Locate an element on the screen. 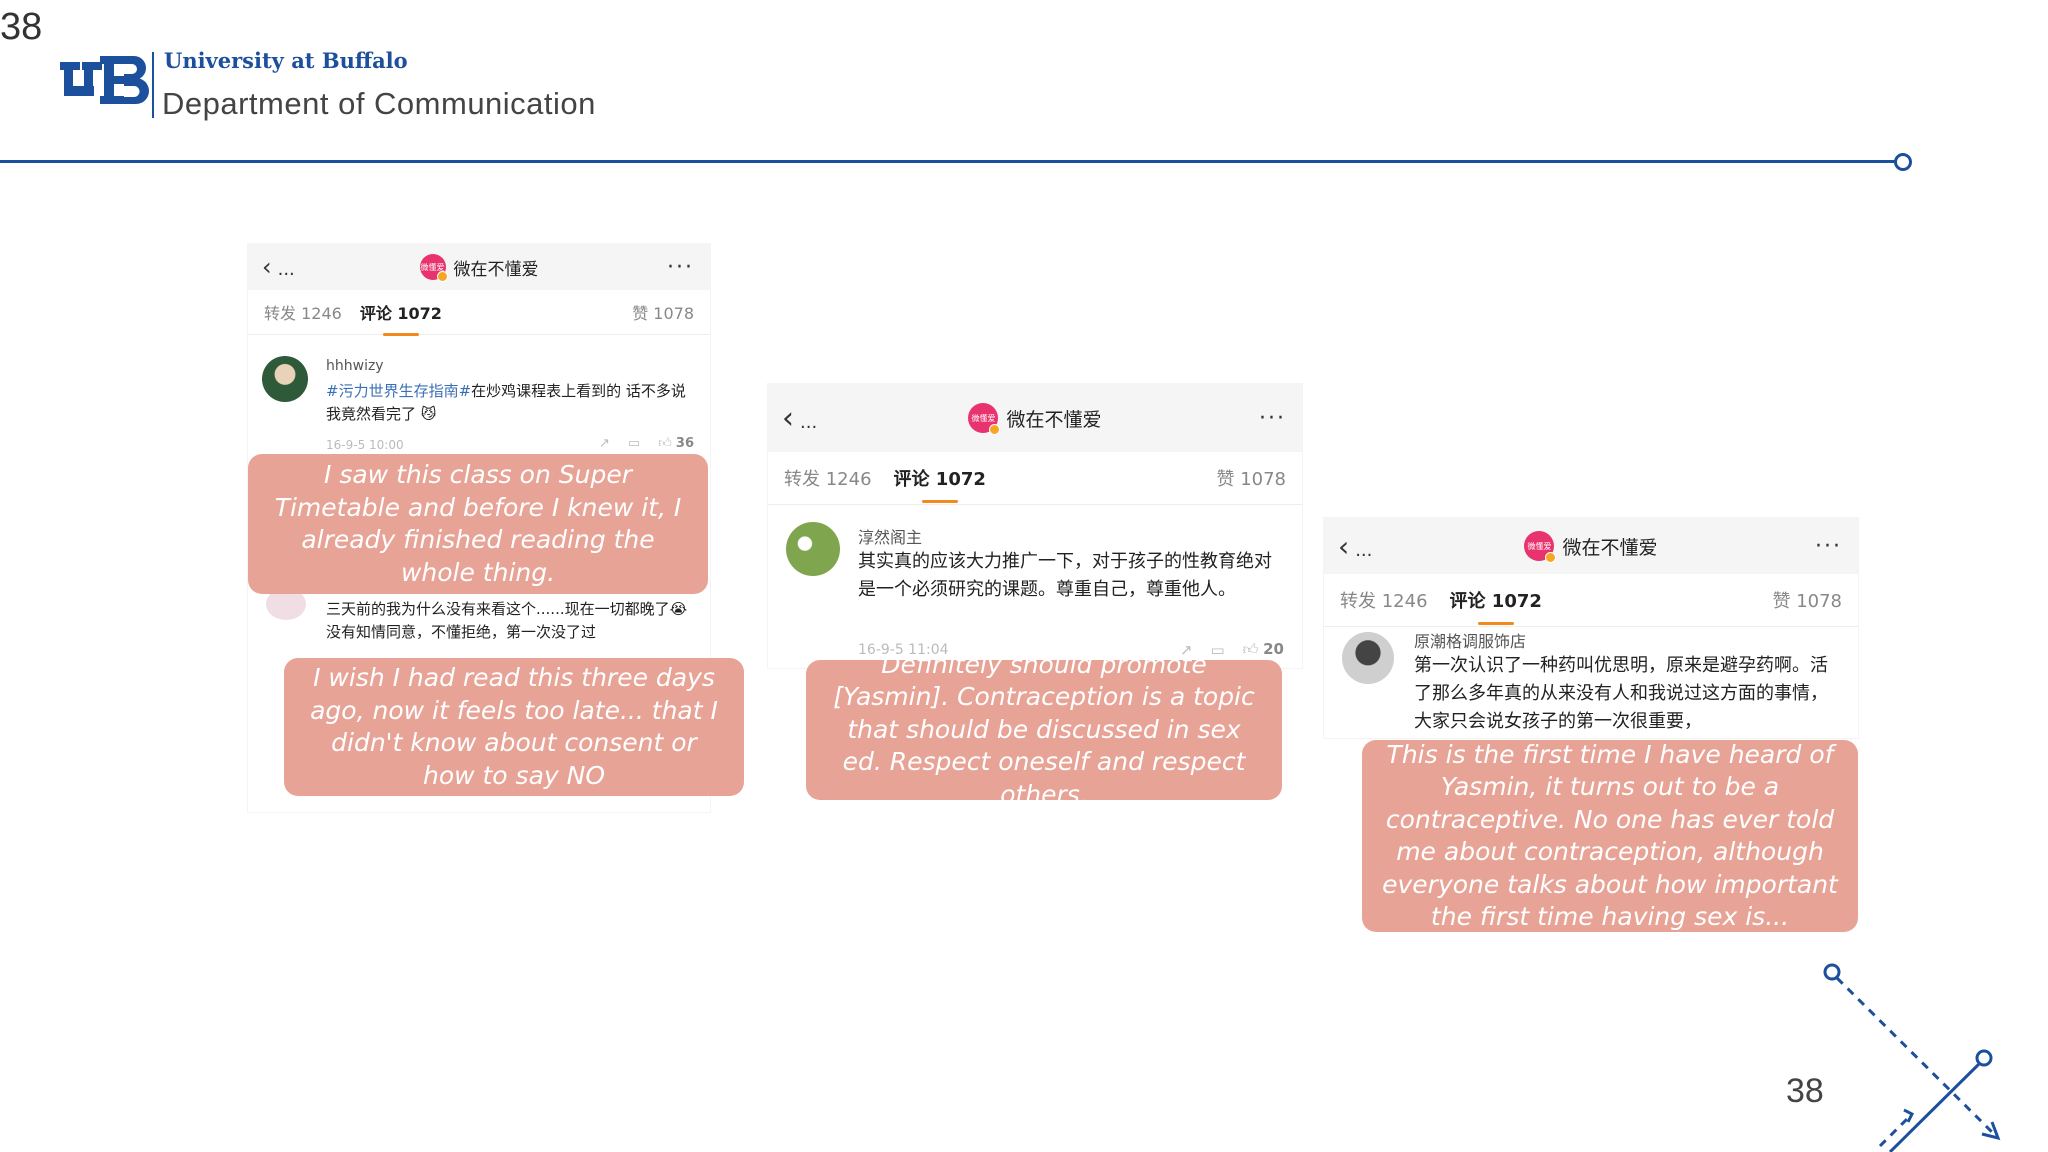 The height and width of the screenshot is (1152, 2048). hashtag-link: #污力世界生存指南# is located at coordinates (398, 391).